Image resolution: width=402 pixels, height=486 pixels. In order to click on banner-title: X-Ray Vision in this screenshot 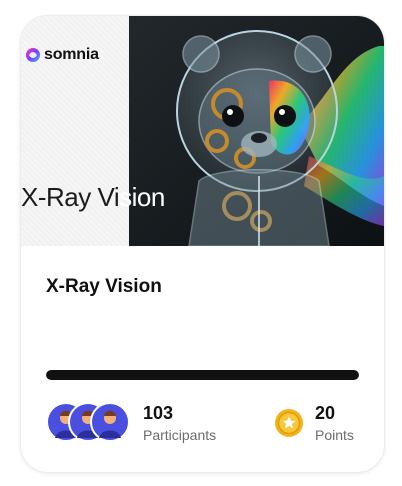, I will do `click(93, 197)`.